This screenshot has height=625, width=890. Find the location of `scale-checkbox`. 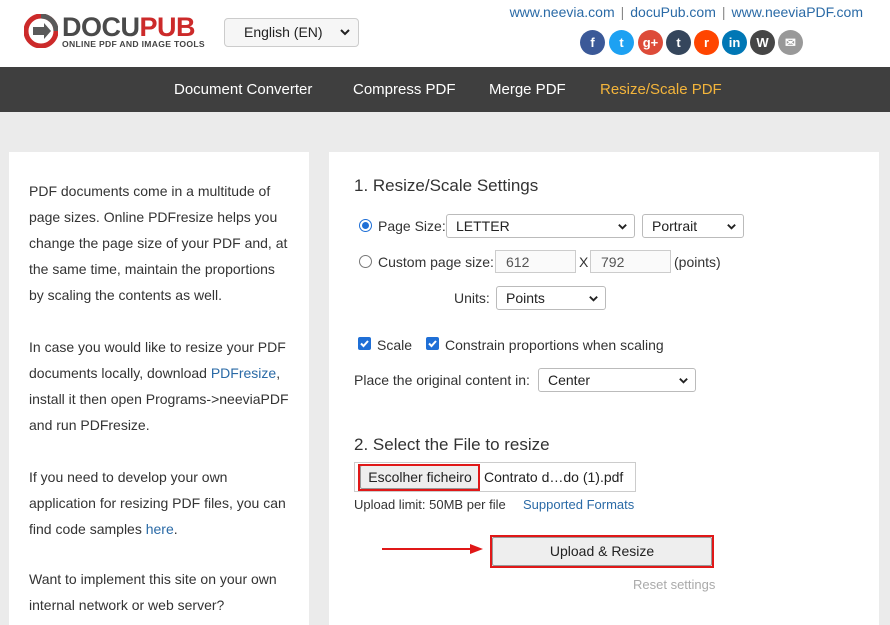

scale-checkbox is located at coordinates (364, 343).